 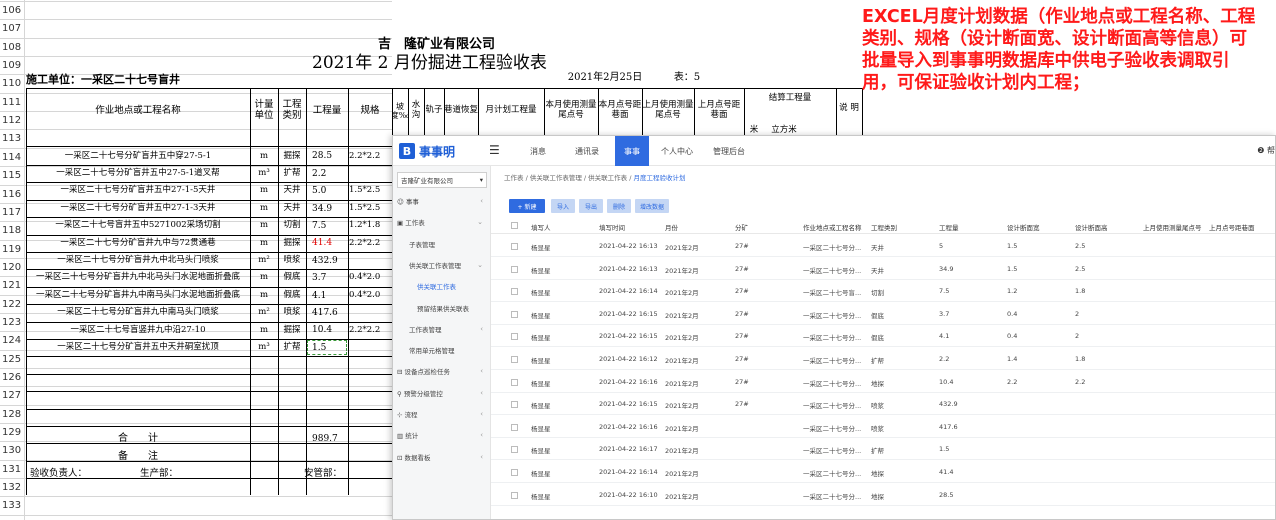 What do you see at coordinates (442, 371) in the screenshot?
I see `sidebar-item: ⊟ 设备点巡检任务 ‹` at bounding box center [442, 371].